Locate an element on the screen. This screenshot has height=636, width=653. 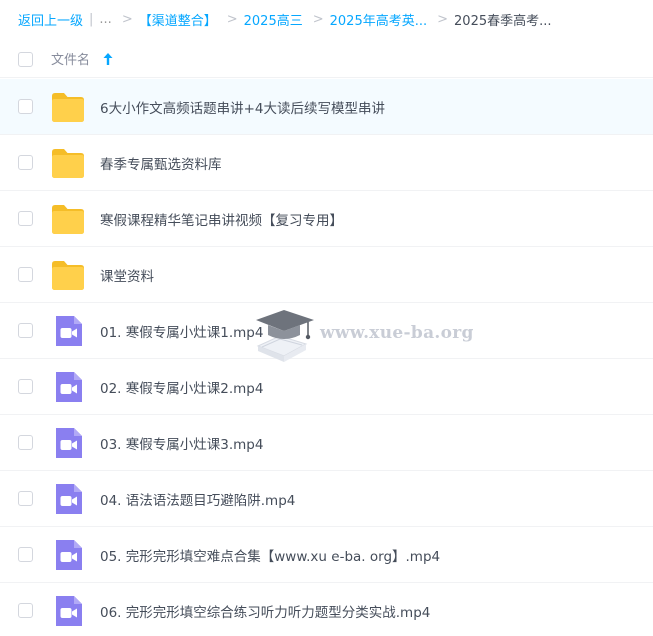
list-header: 文件名 is located at coordinates (326, 59).